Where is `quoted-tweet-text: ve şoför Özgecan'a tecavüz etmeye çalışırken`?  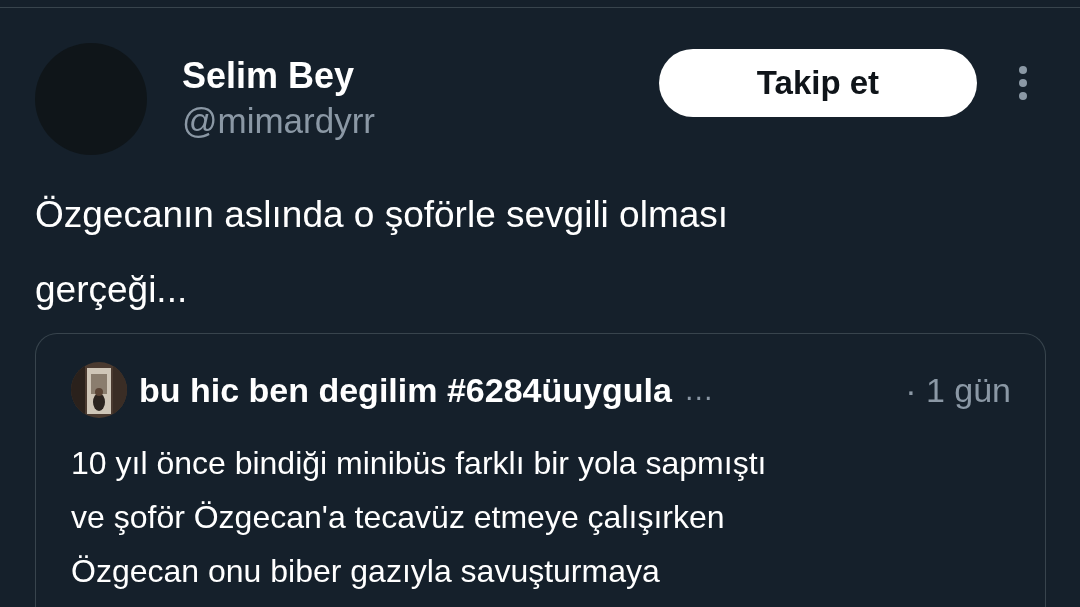 quoted-tweet-text: ve şoför Özgecan'a tecavüz etmeye çalışırken is located at coordinates (398, 517).